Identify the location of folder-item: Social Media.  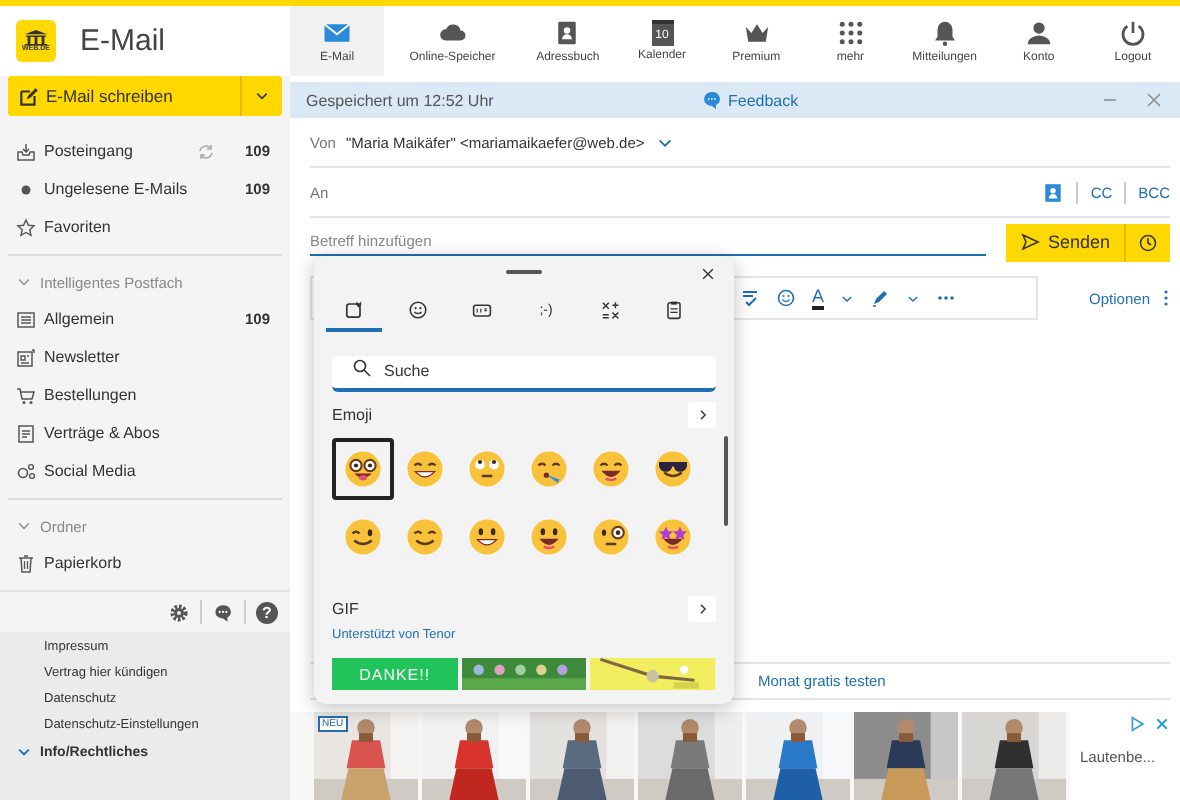
(145, 471).